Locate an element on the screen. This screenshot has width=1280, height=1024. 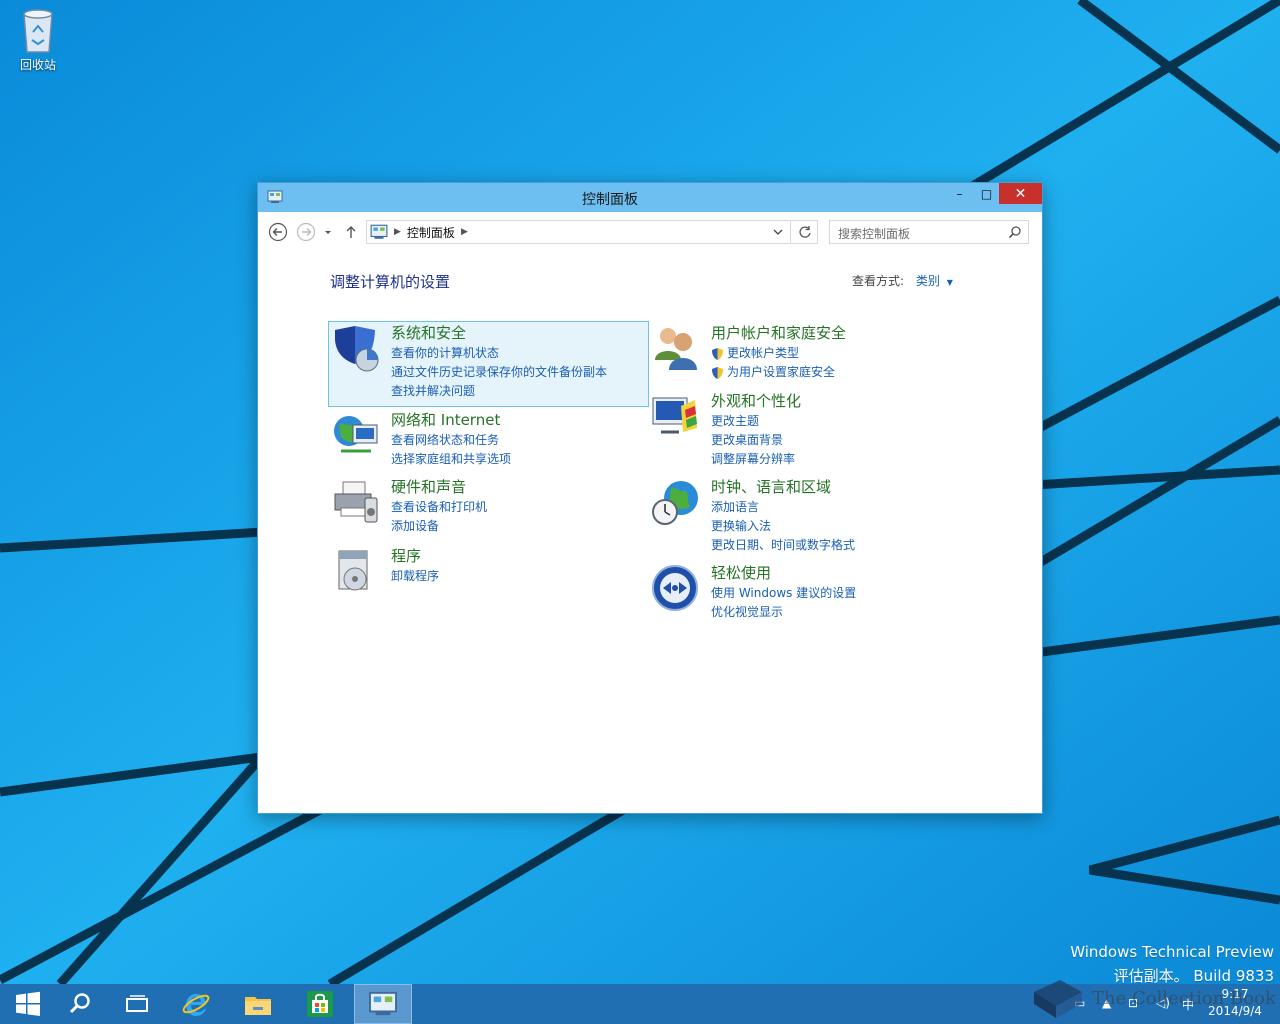
link-view-computer-status: 查看你的计算机状态 is located at coordinates (499, 353).